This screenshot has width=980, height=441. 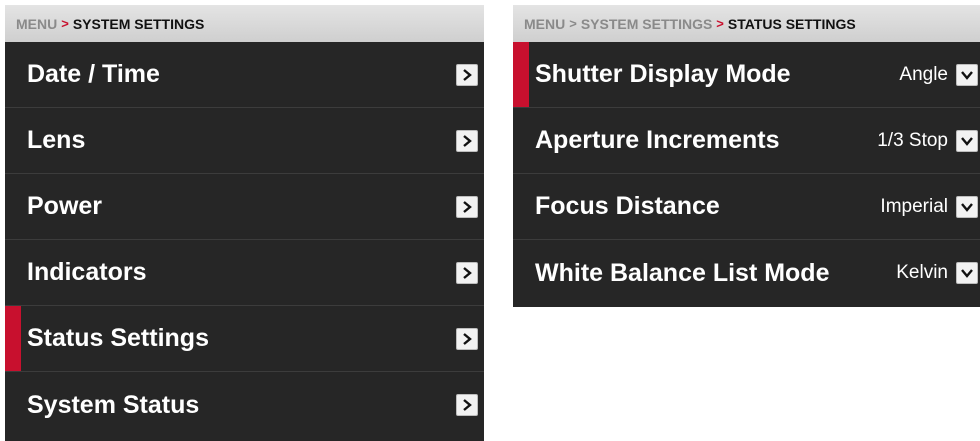 I want to click on setting-label: Aperture Increments, so click(x=657, y=140).